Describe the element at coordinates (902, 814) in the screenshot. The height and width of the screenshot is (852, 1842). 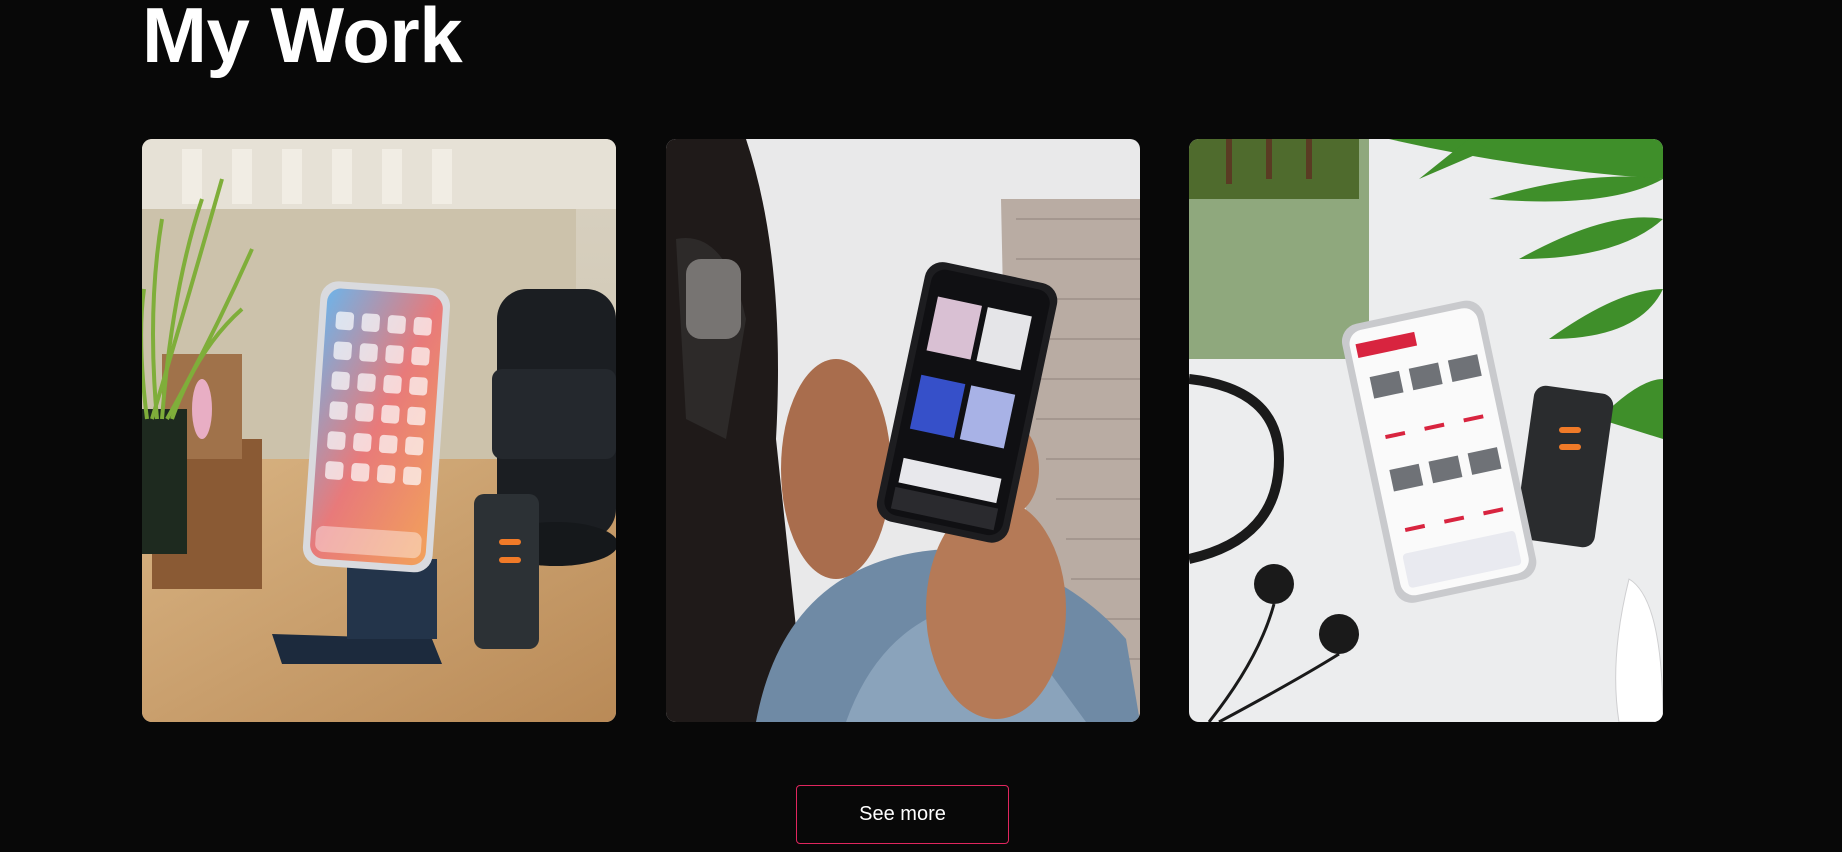
I see `see-more-button: See more` at that location.